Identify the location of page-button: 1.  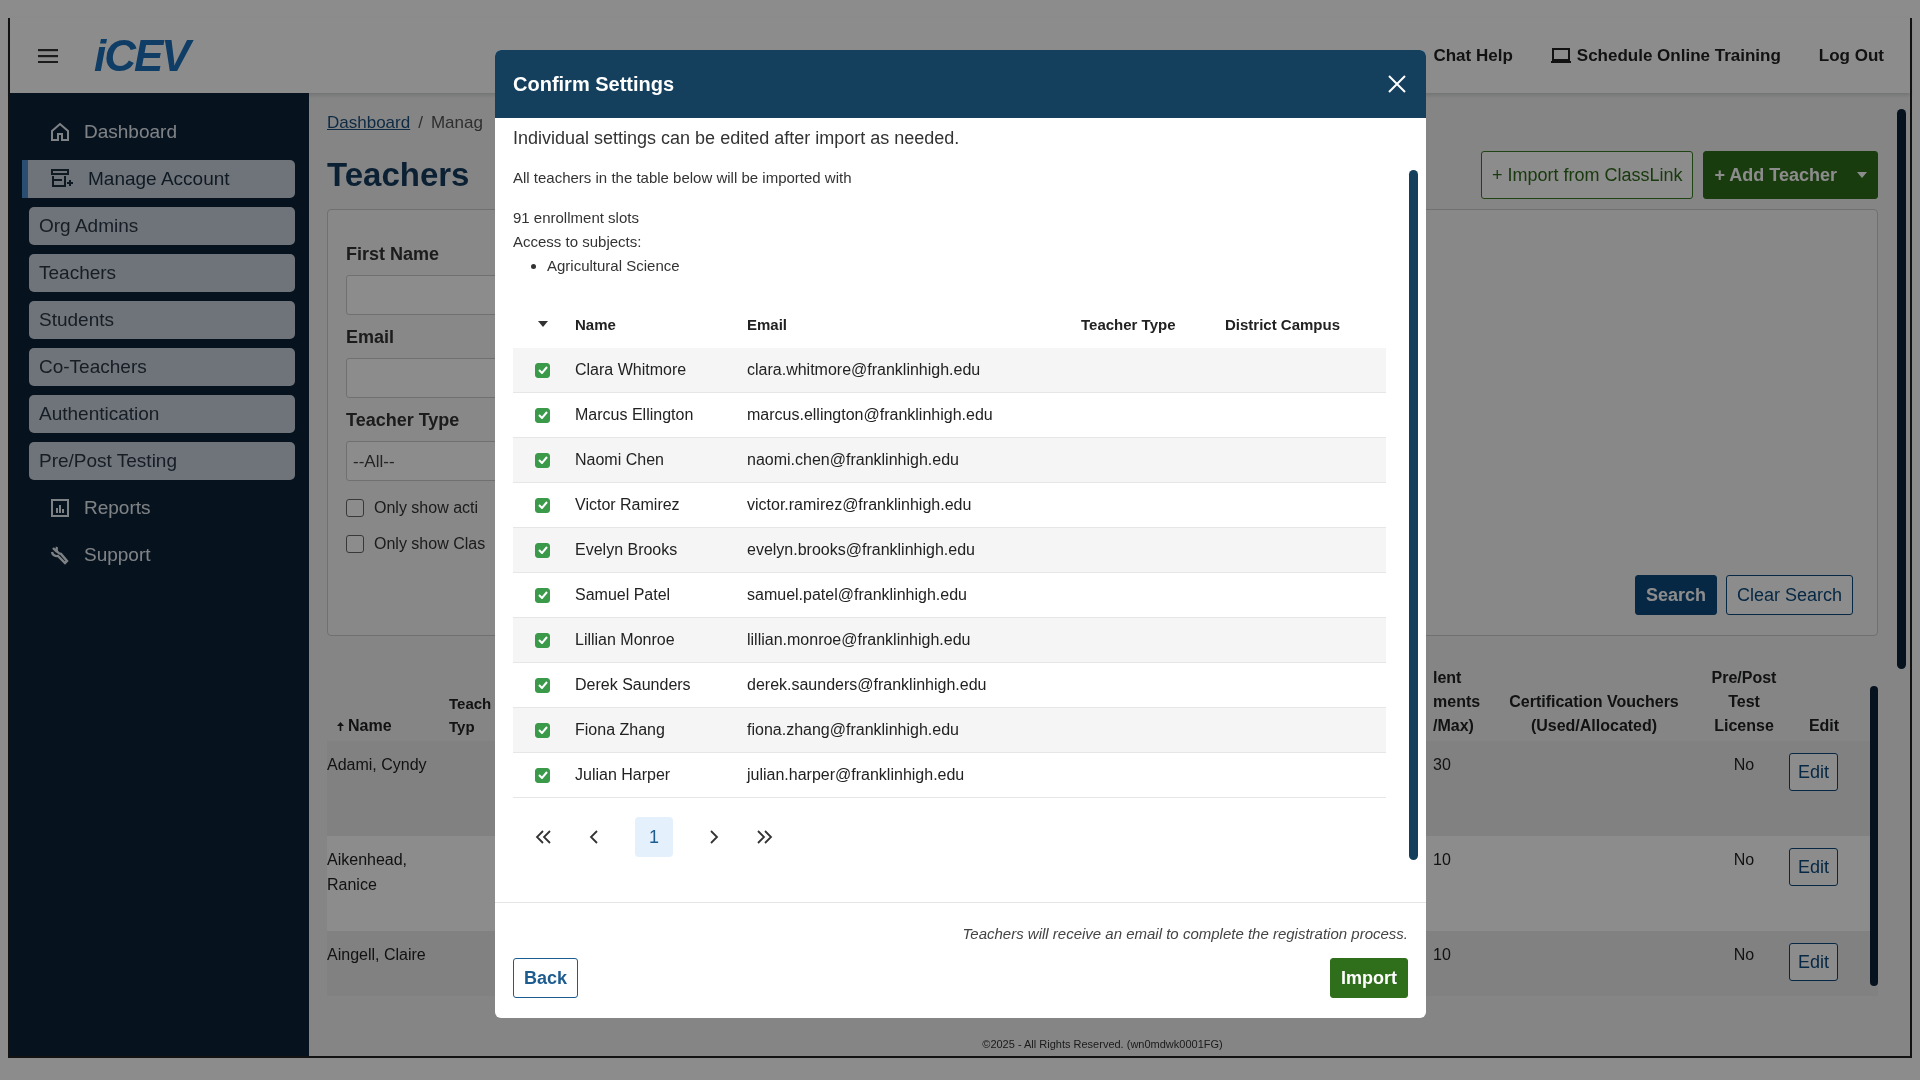
(654, 837).